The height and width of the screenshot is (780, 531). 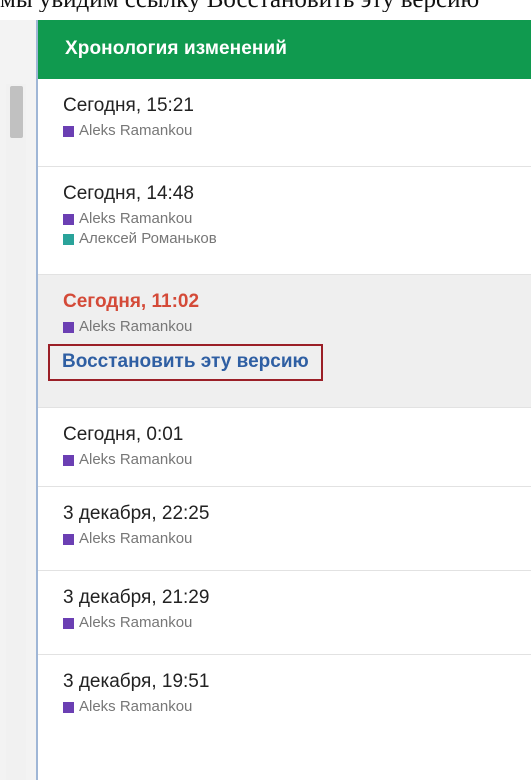 What do you see at coordinates (128, 105) in the screenshot?
I see `revision-time: Сегодня, 15:21` at bounding box center [128, 105].